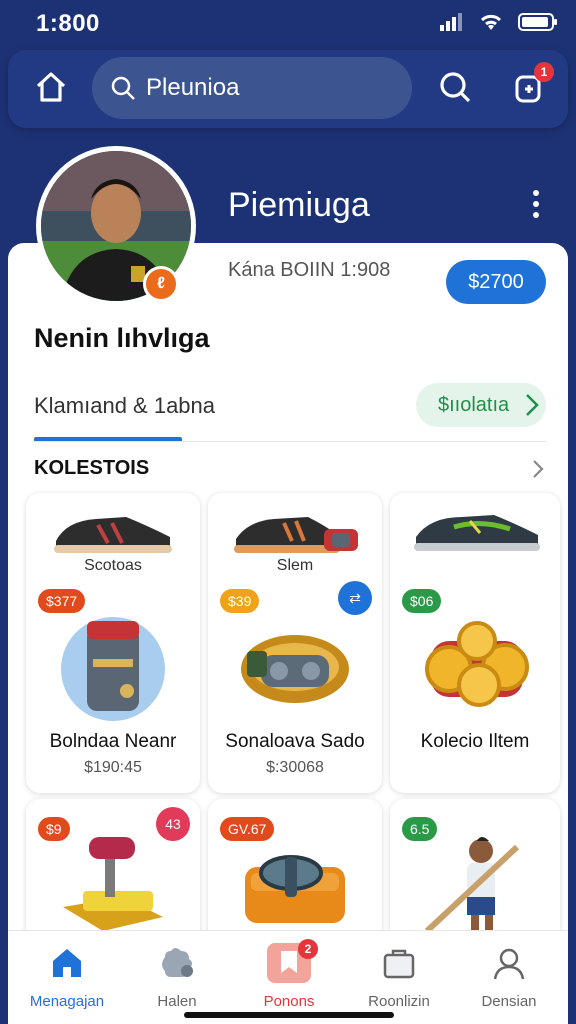 The width and height of the screenshot is (576, 1024). What do you see at coordinates (531, 86) in the screenshot?
I see `notifications-button: 1` at bounding box center [531, 86].